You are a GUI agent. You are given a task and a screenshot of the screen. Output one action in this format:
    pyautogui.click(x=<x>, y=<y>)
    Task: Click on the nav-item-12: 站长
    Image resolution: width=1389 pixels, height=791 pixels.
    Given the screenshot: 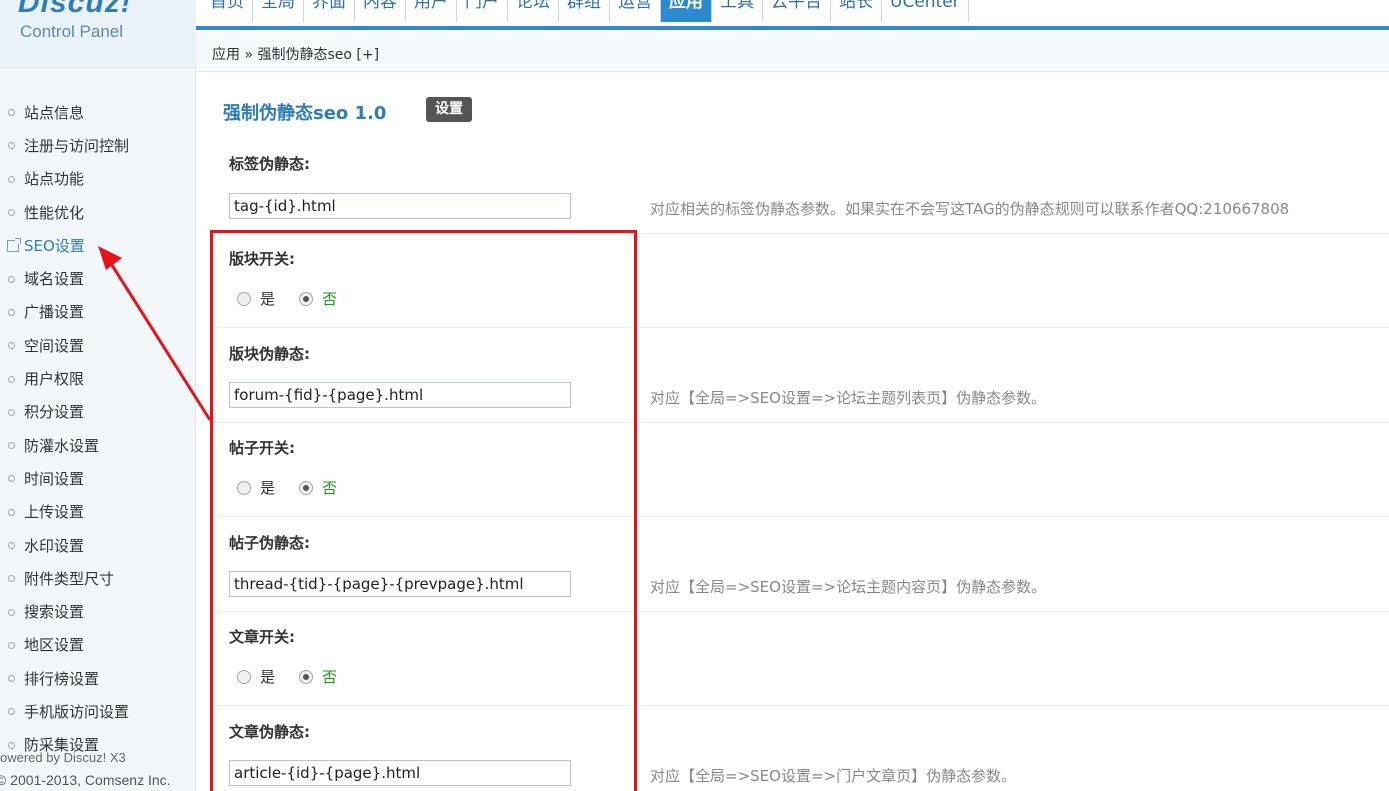 What is the action you would take?
    pyautogui.click(x=856, y=11)
    